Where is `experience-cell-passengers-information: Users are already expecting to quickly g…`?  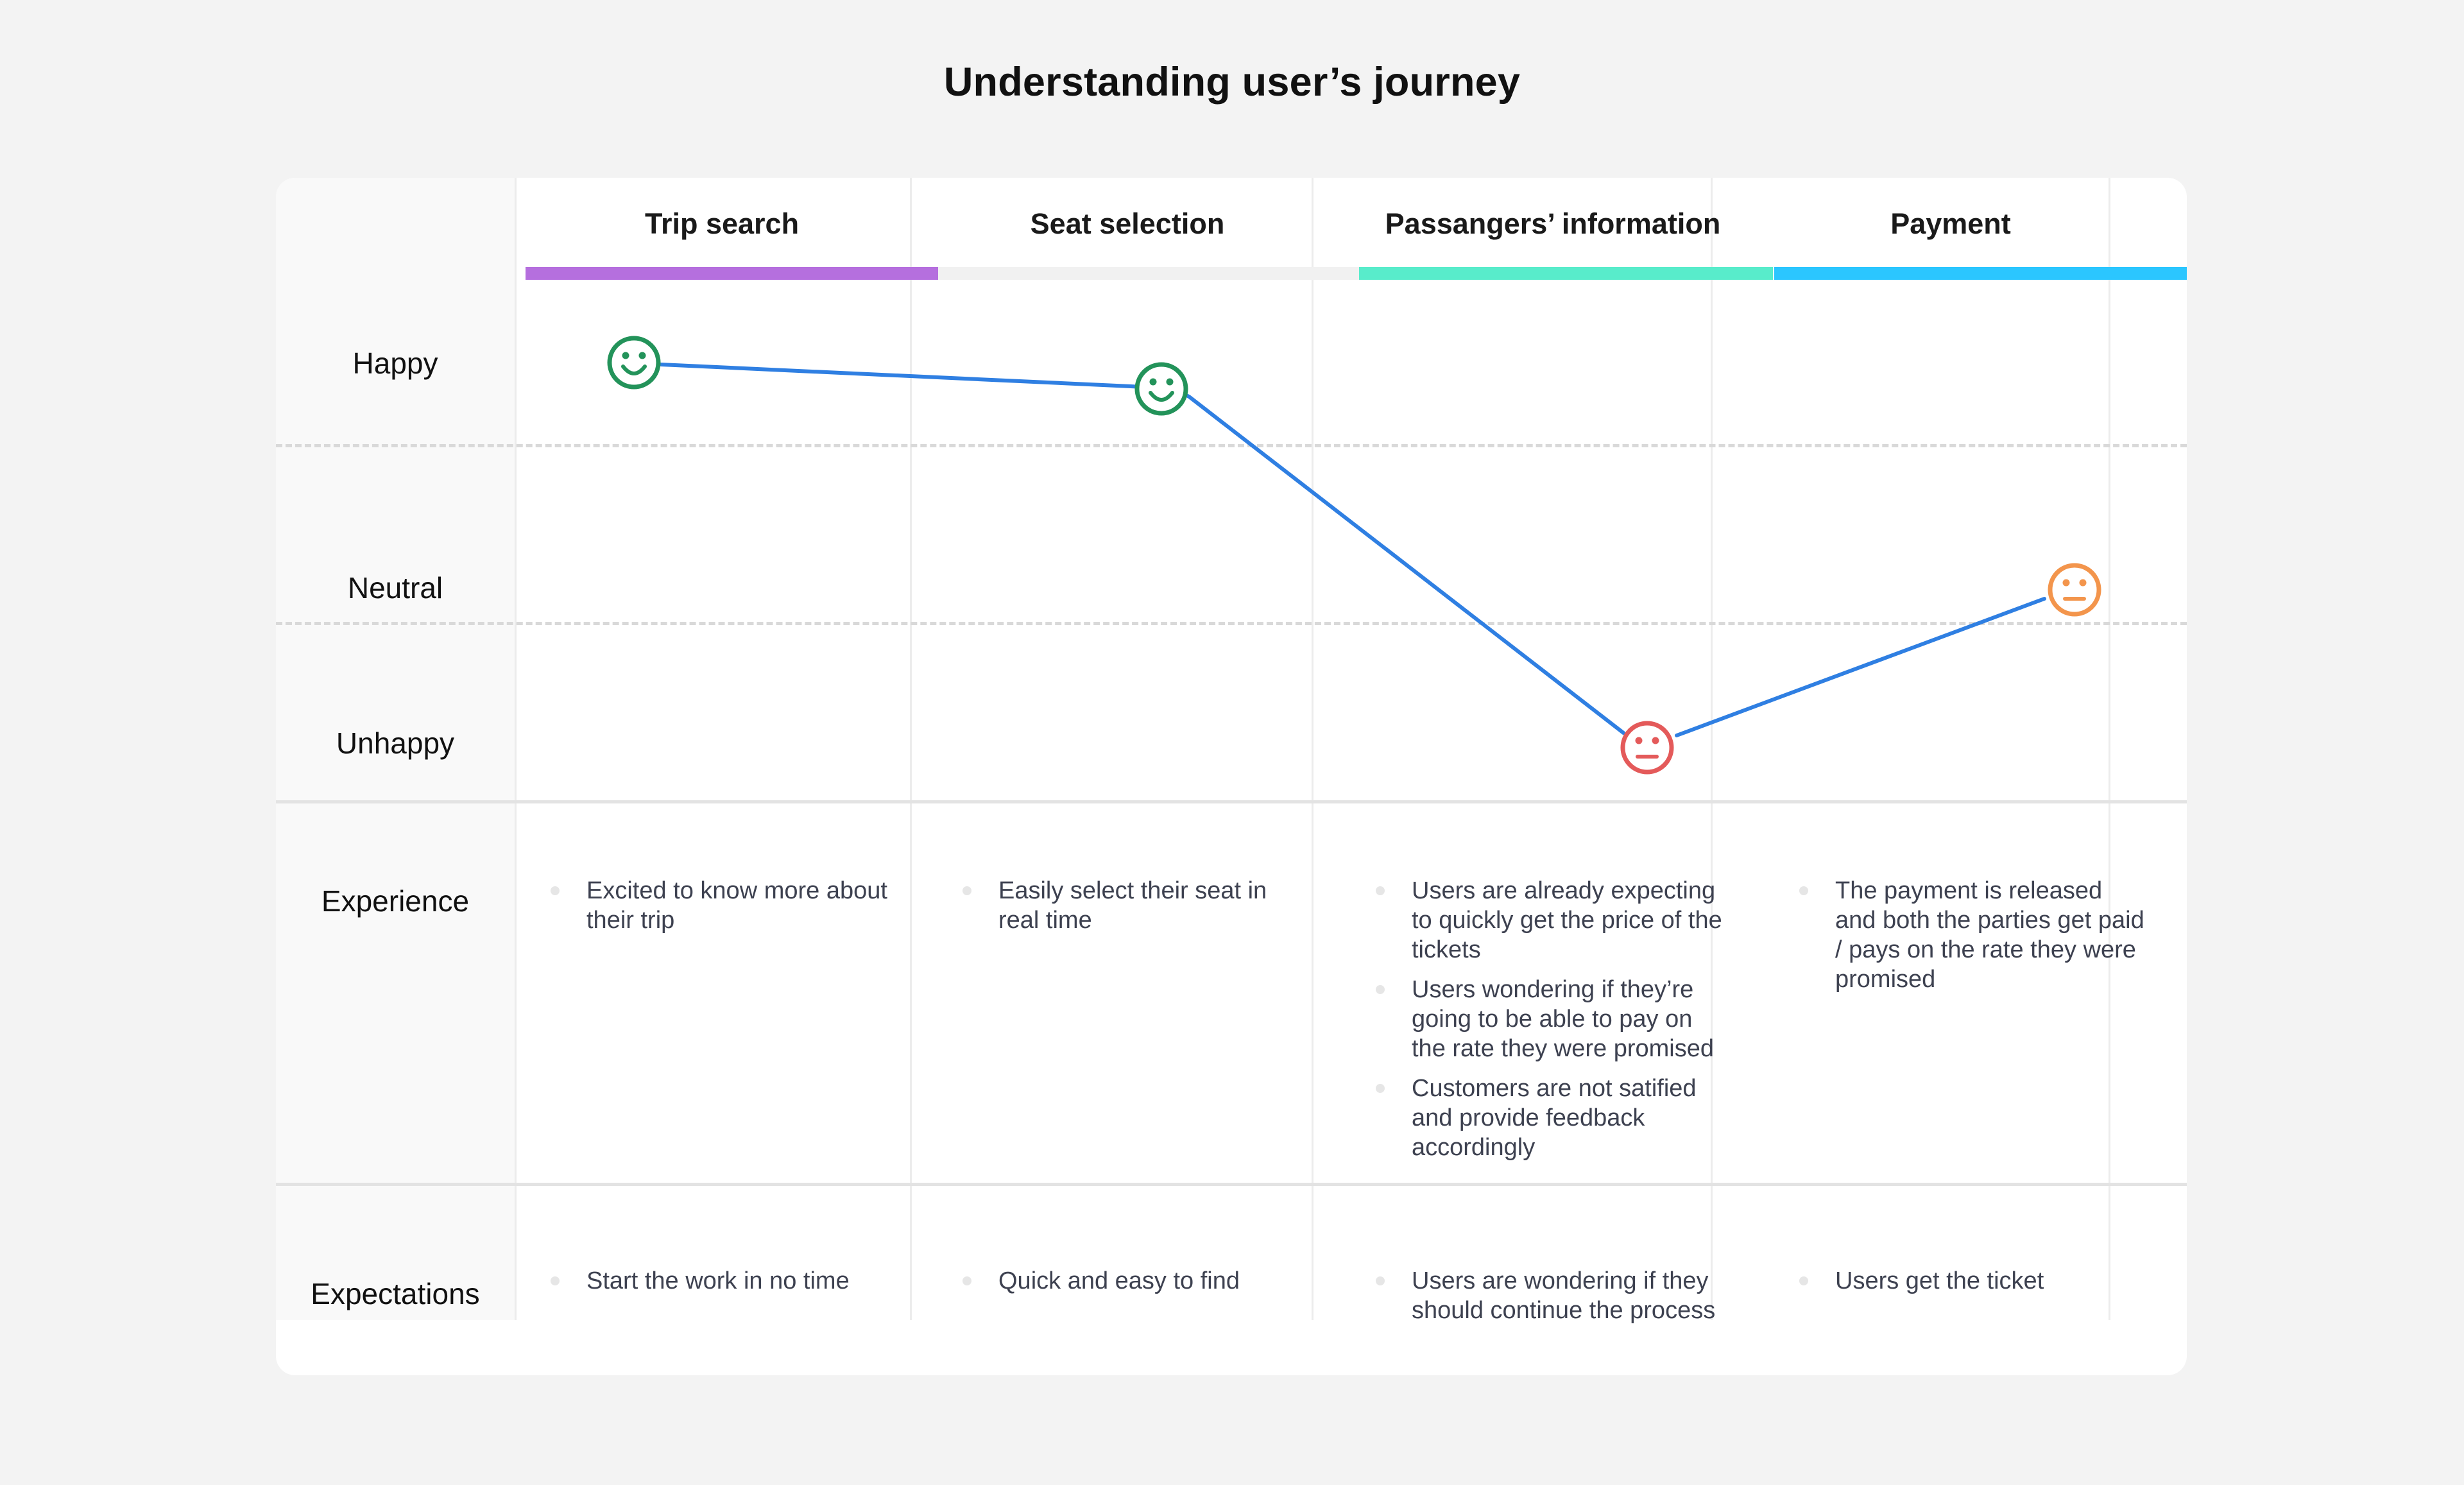 experience-cell-passengers-information: Users are already expecting to quickly g… is located at coordinates (1549, 1024).